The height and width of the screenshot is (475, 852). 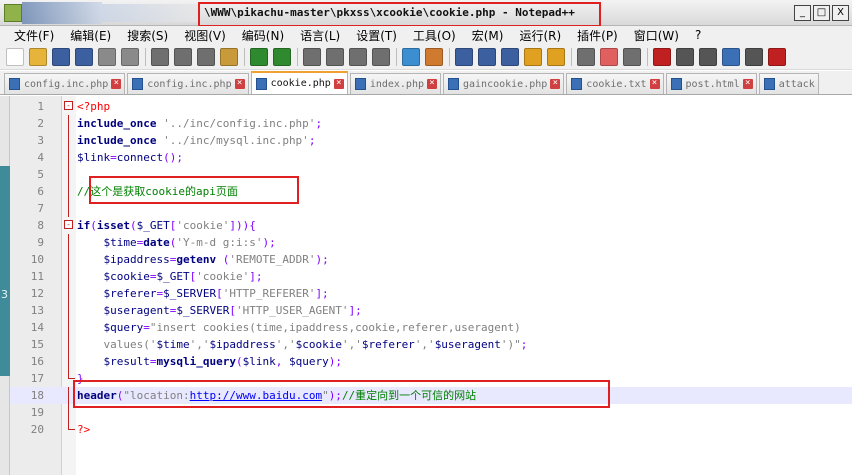 What do you see at coordinates (335, 56) in the screenshot?
I see `replace-icon` at bounding box center [335, 56].